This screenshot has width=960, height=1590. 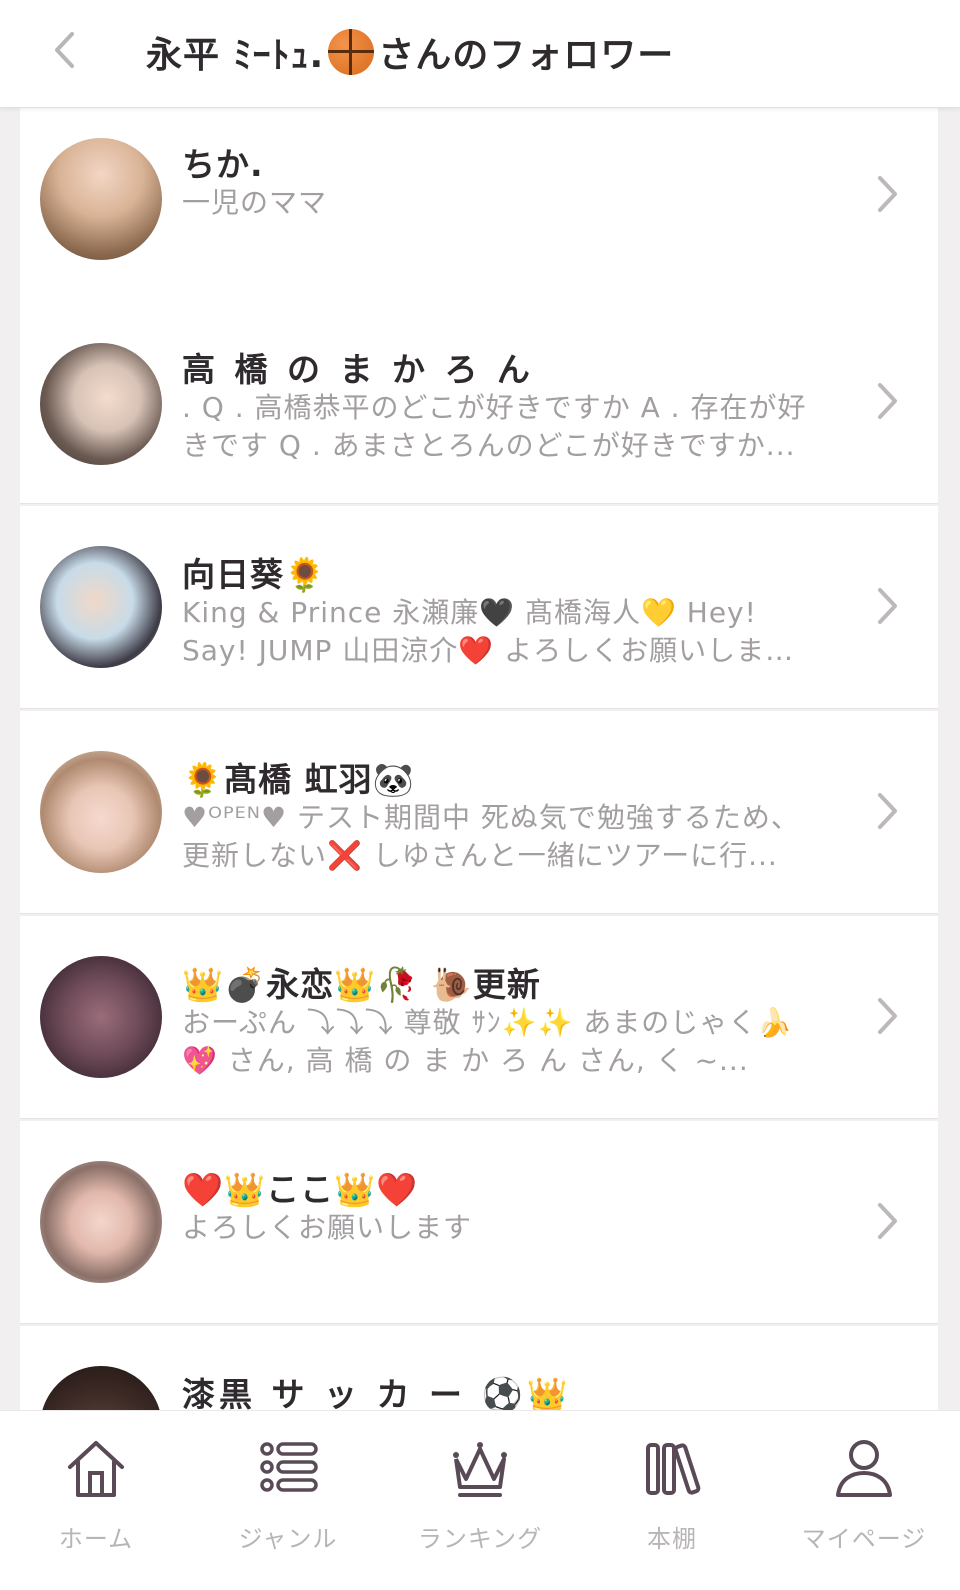 What do you see at coordinates (288, 1539) in the screenshot?
I see `tab-label: ジャンル` at bounding box center [288, 1539].